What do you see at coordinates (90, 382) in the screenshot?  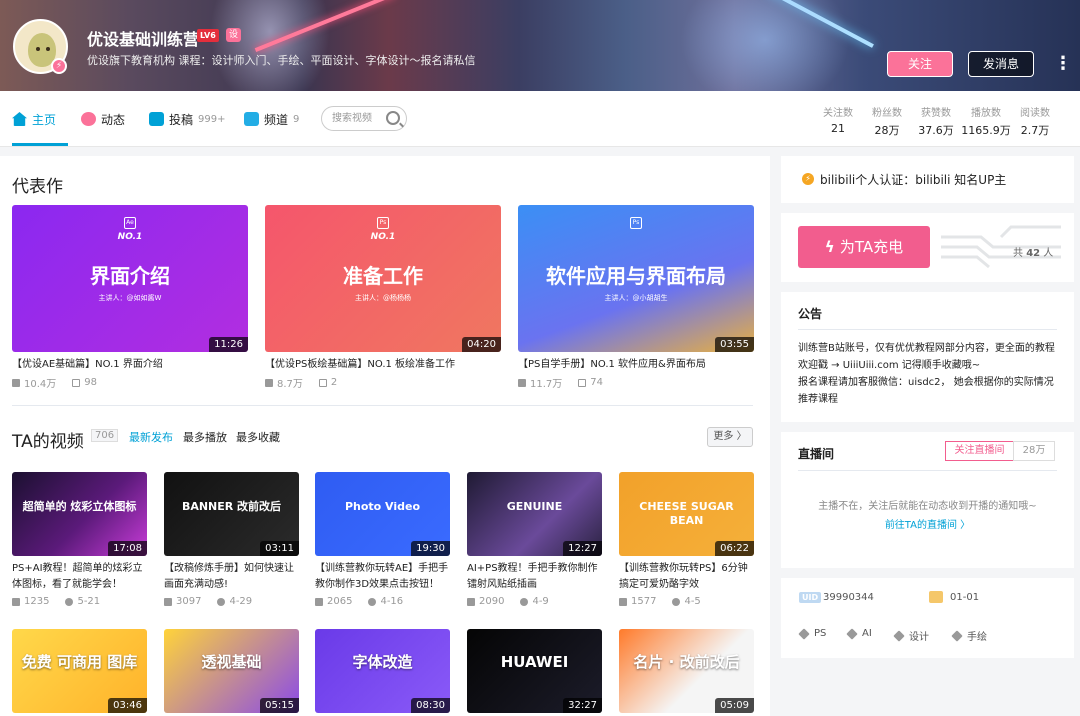 I see `danmaku-count: 98` at bounding box center [90, 382].